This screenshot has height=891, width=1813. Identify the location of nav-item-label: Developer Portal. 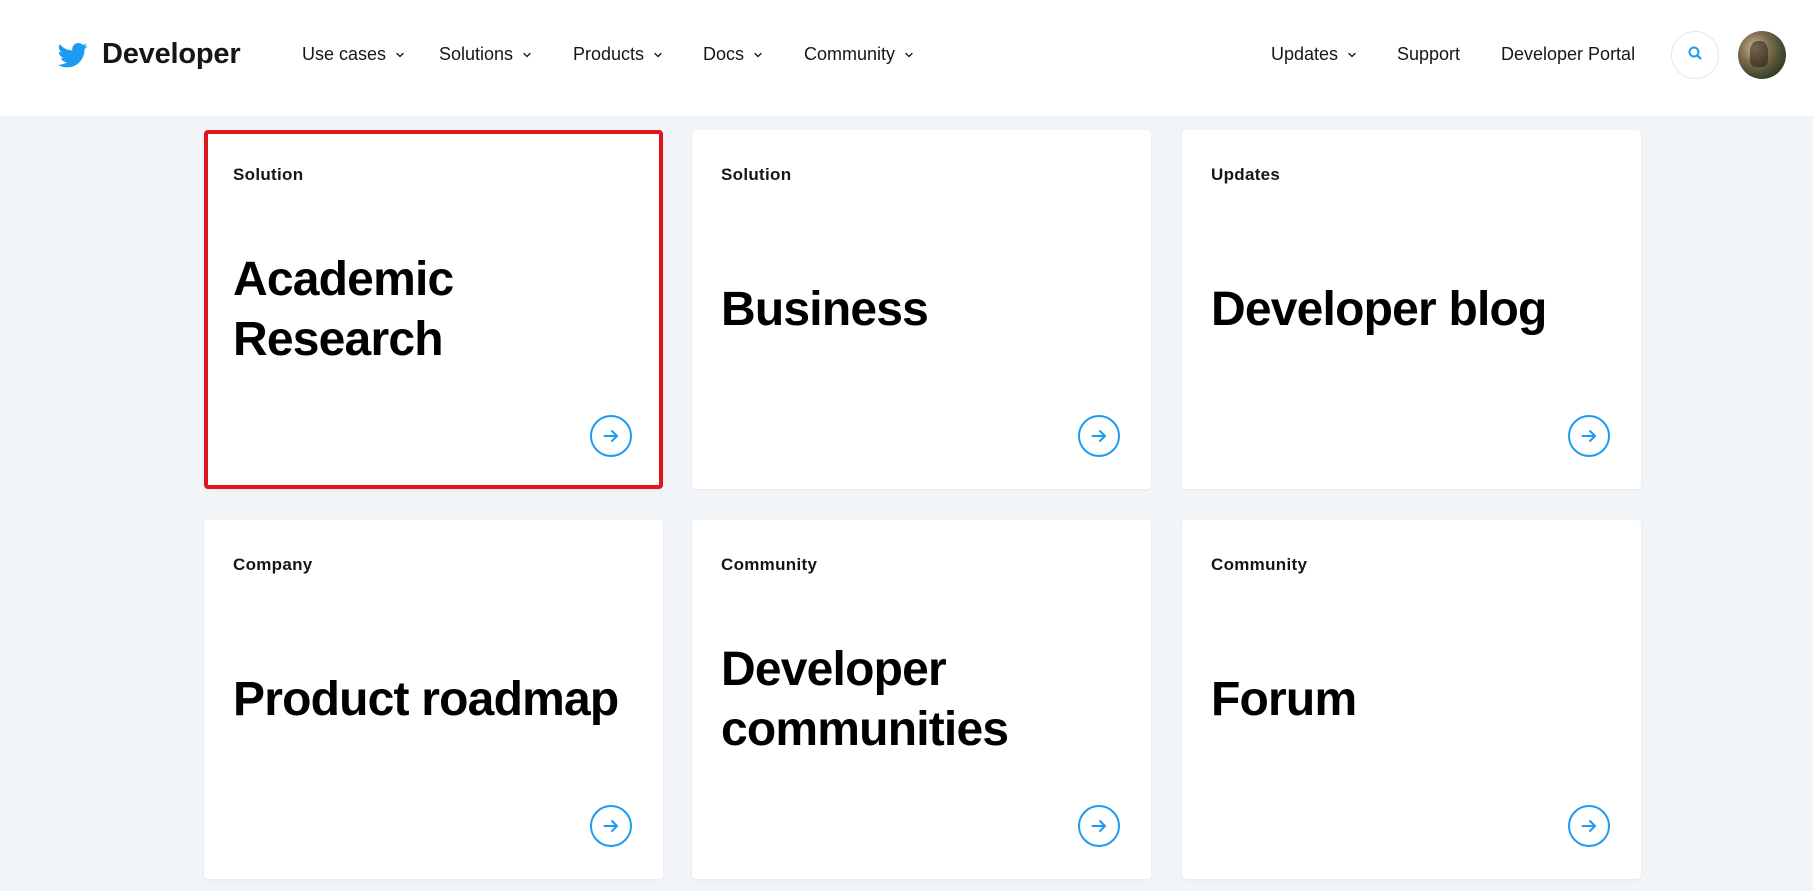
(1568, 54).